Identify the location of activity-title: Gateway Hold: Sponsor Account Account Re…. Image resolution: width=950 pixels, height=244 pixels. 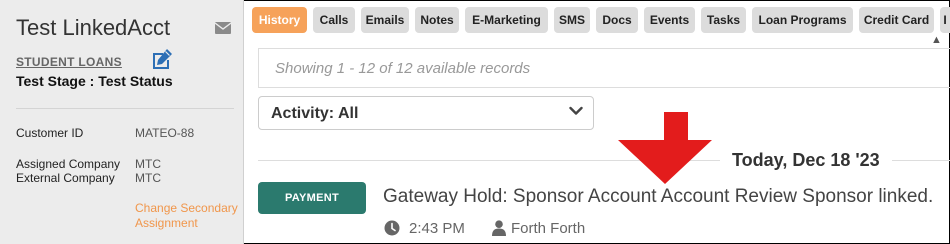
(658, 197).